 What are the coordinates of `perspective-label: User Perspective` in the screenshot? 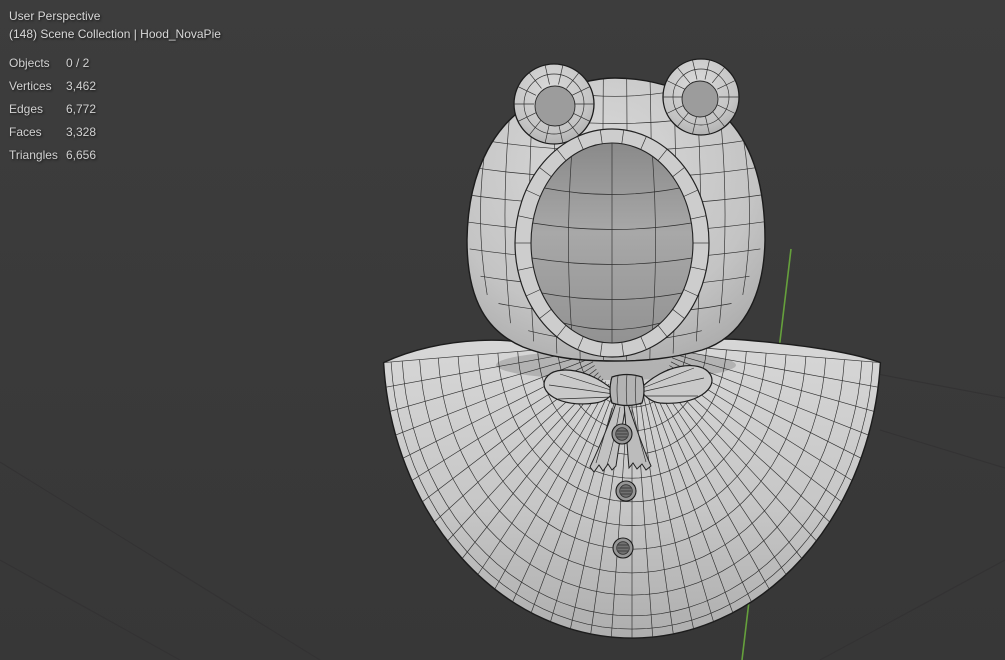 It's located at (55, 16).